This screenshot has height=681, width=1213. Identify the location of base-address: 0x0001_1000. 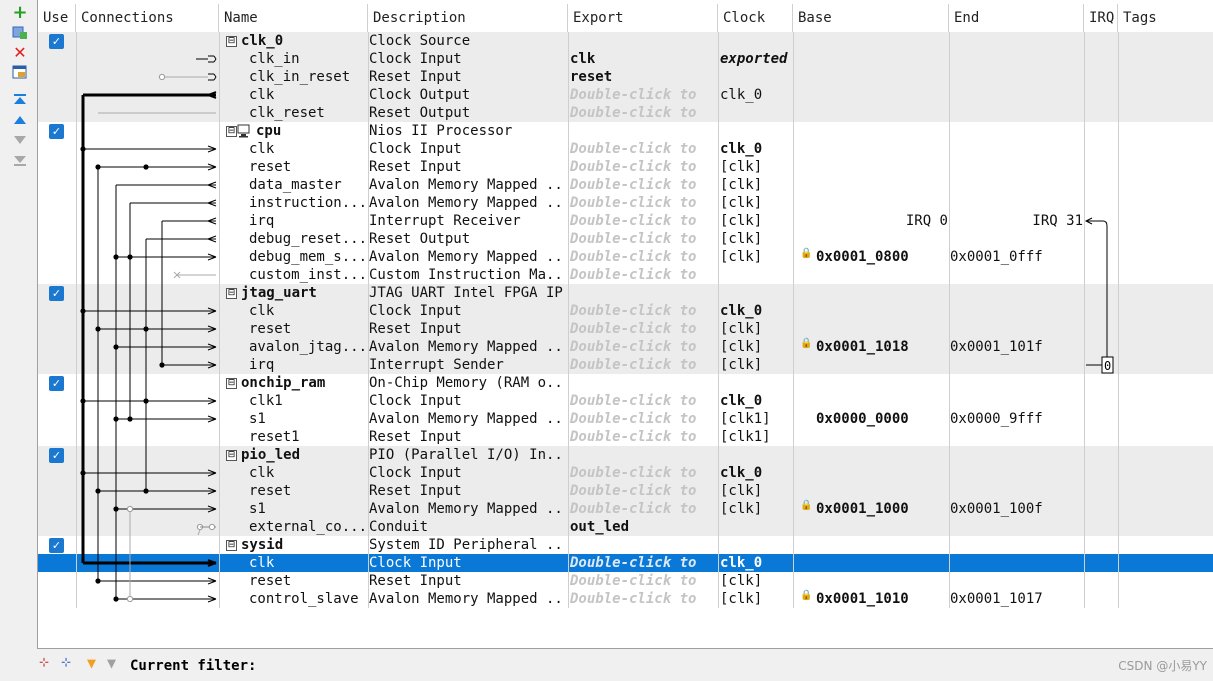
(862, 509).